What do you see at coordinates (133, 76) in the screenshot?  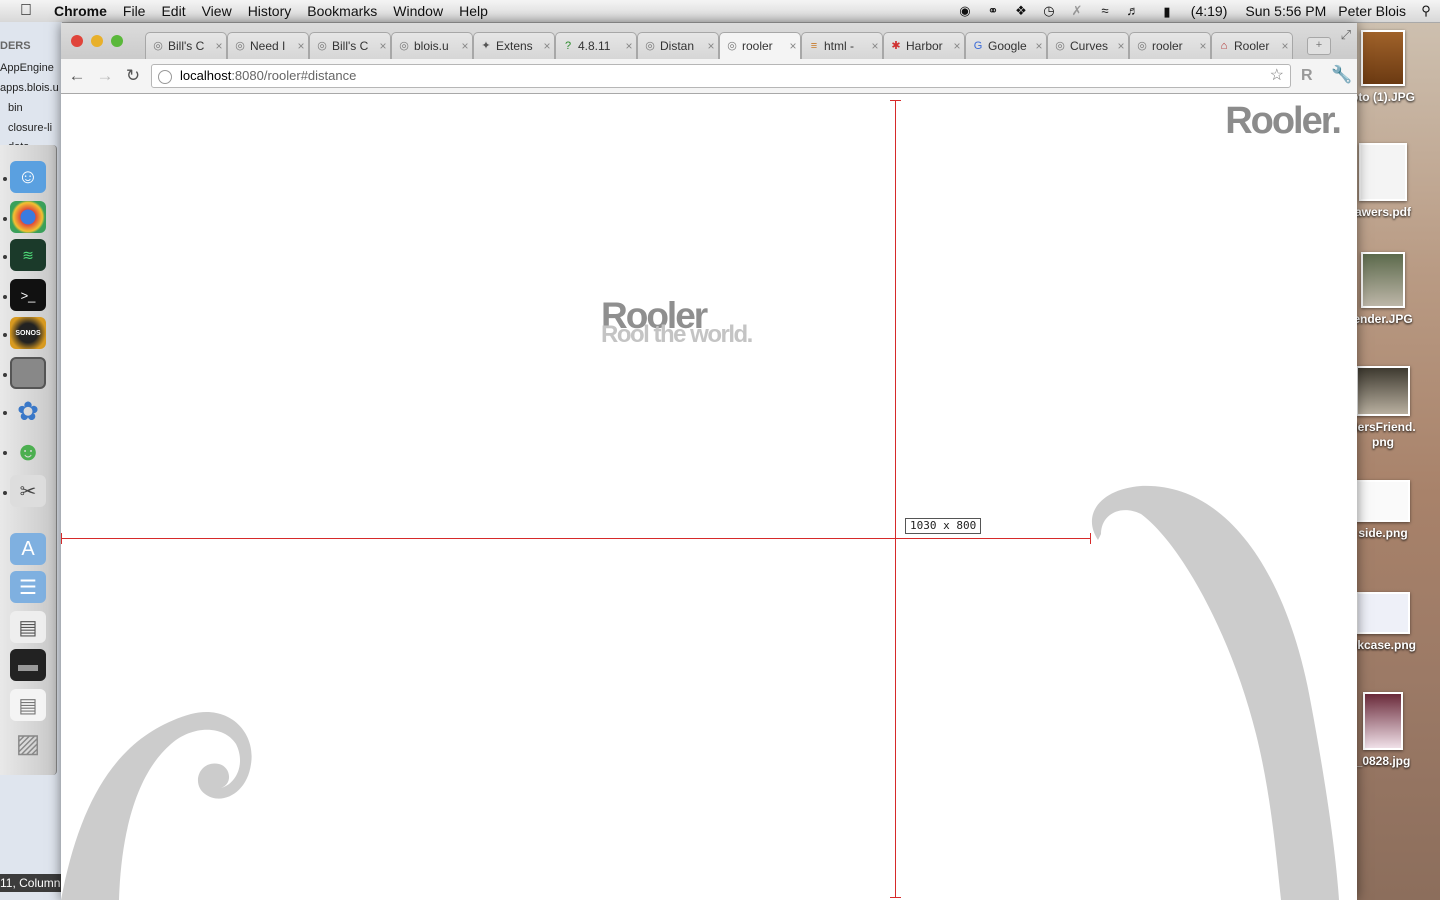 I see `reload-button: ↻` at bounding box center [133, 76].